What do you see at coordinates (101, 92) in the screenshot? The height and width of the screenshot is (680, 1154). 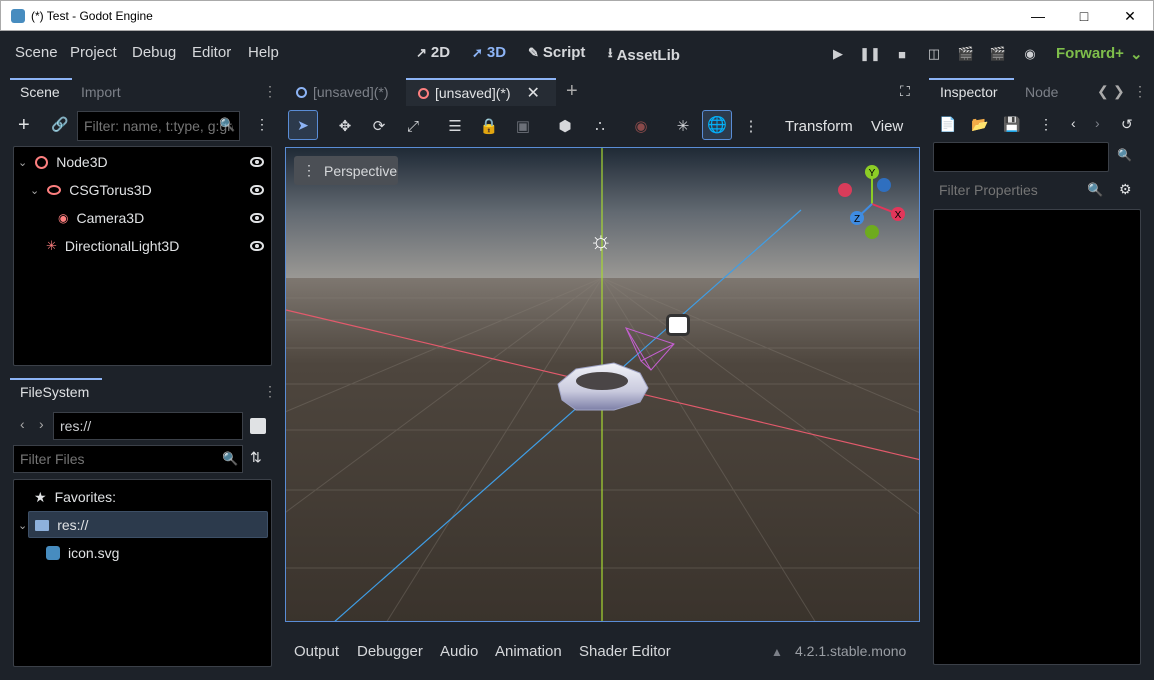 I see `tab-import: Import` at bounding box center [101, 92].